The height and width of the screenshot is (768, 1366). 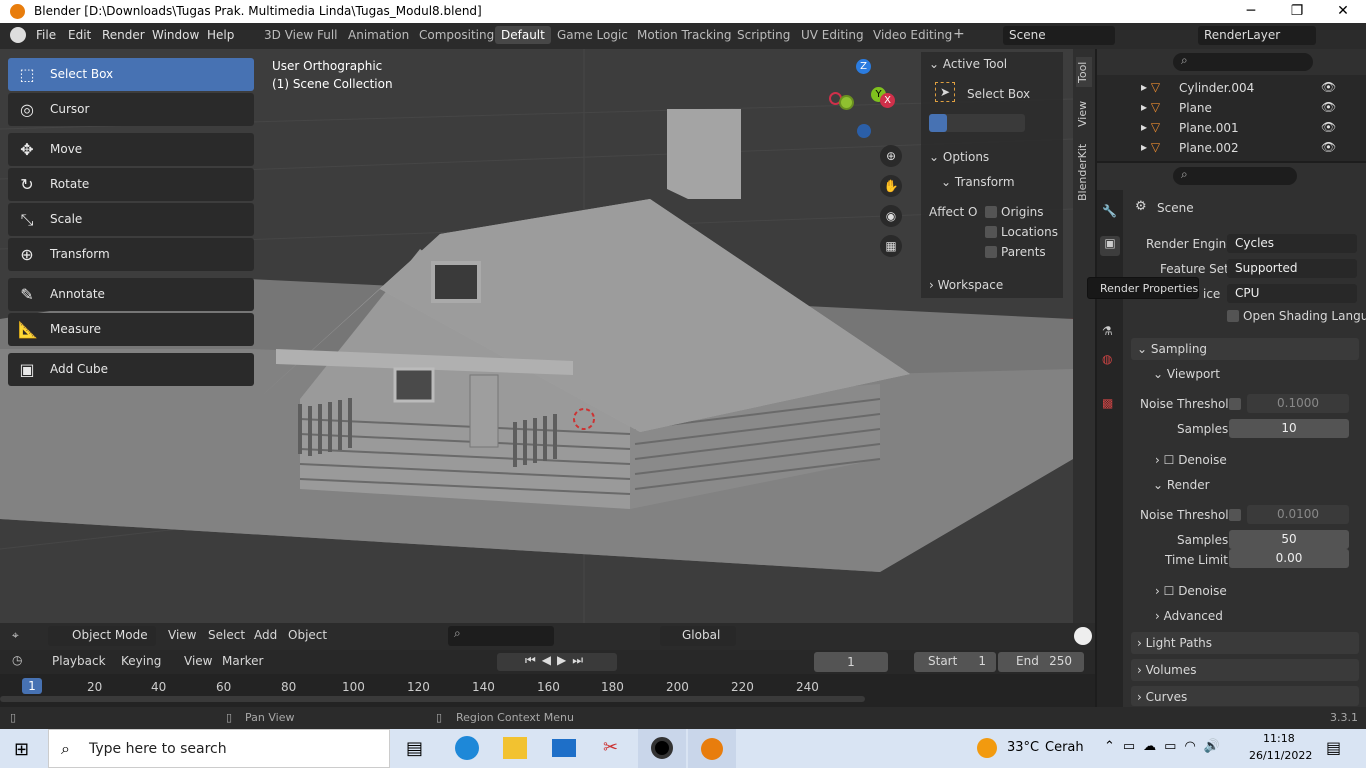 What do you see at coordinates (1084, 172) in the screenshot?
I see `tab-blenderkit: BlenderKit` at bounding box center [1084, 172].